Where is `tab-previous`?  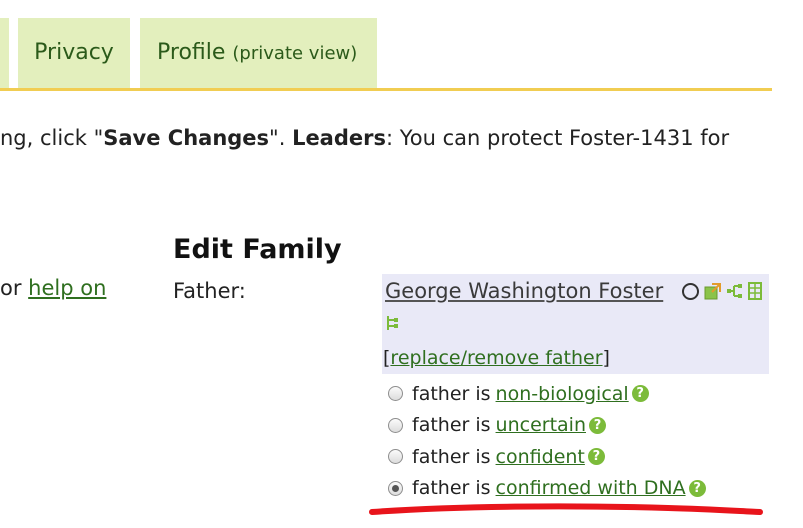
tab-previous is located at coordinates (4, 53).